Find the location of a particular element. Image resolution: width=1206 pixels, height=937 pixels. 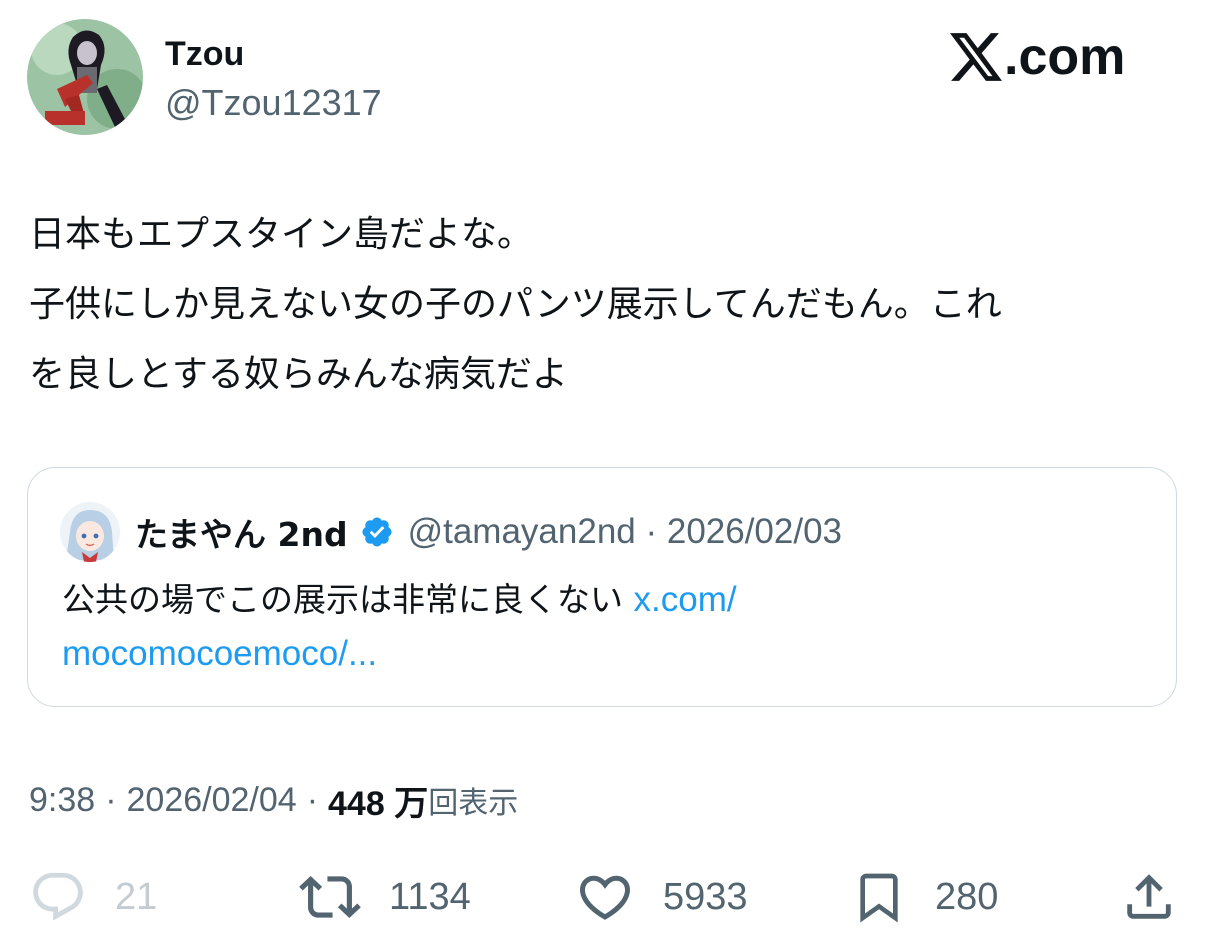

tweet-text-line: を良しとする奴らみんな病気だよ is located at coordinates (298, 374).